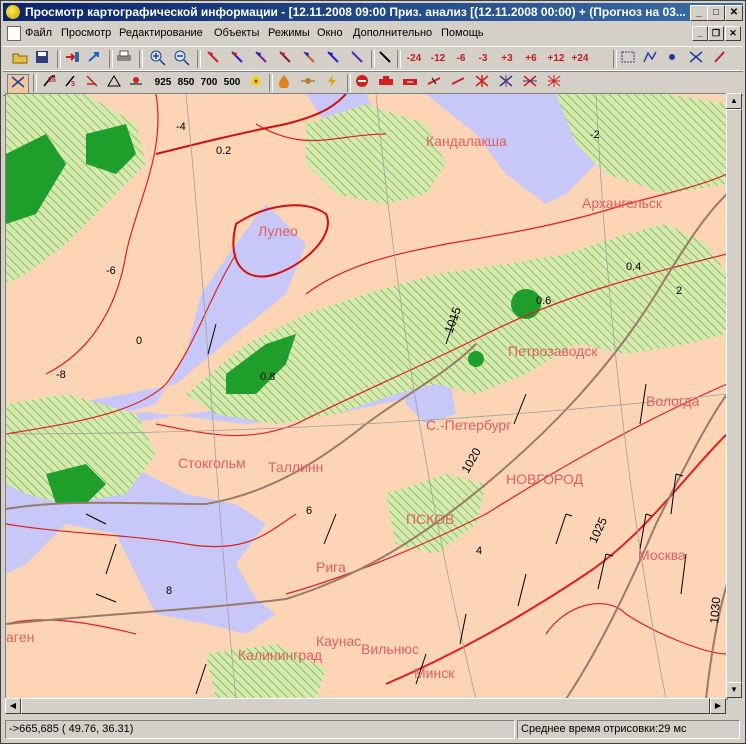  Describe the element at coordinates (462, 33) in the screenshot. I see `menu-help: Помощь` at that location.